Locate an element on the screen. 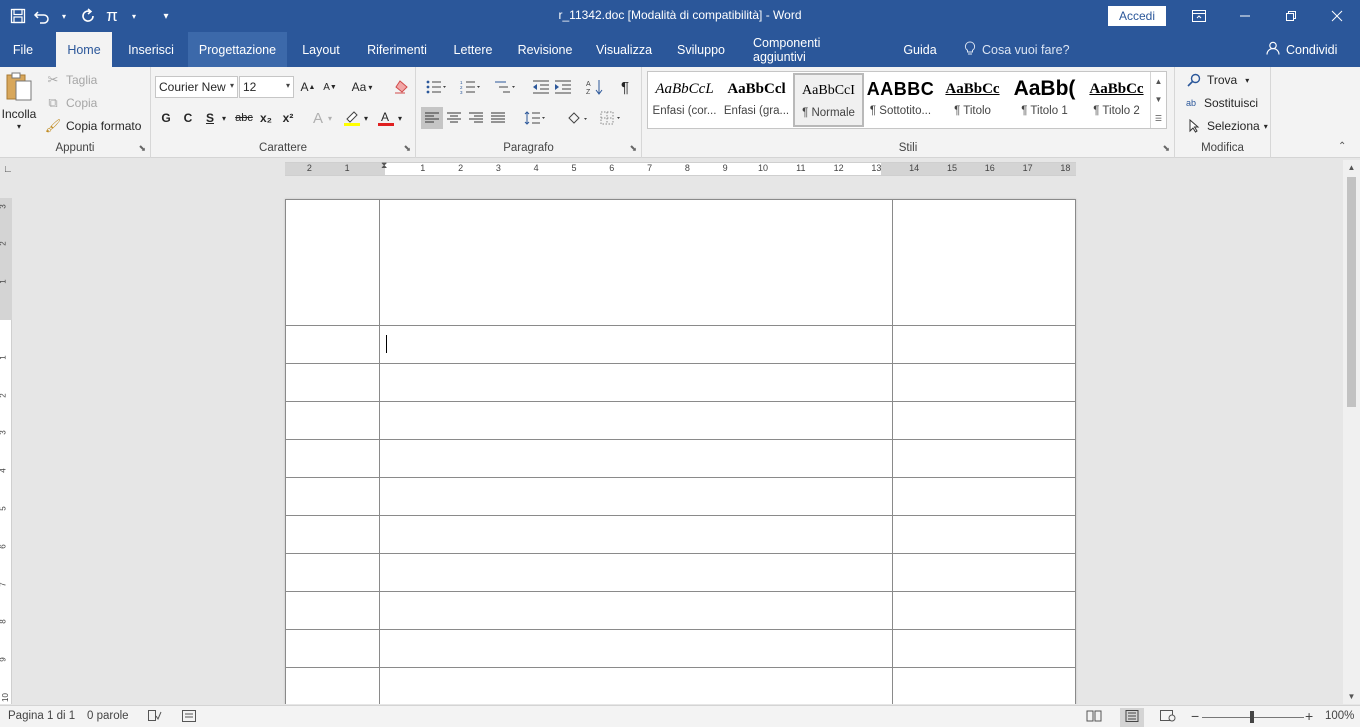  zoom-out-icon: − is located at coordinates (1195, 716).